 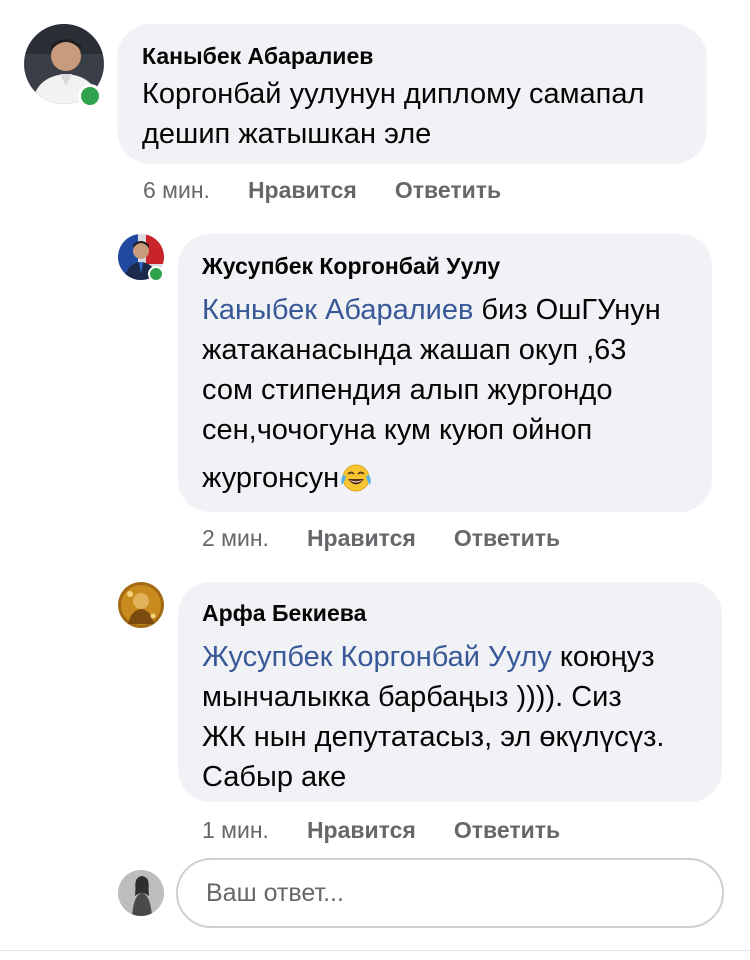 I want to click on mention-link: Жусупбек Коргонбай Уулу, so click(x=377, y=657).